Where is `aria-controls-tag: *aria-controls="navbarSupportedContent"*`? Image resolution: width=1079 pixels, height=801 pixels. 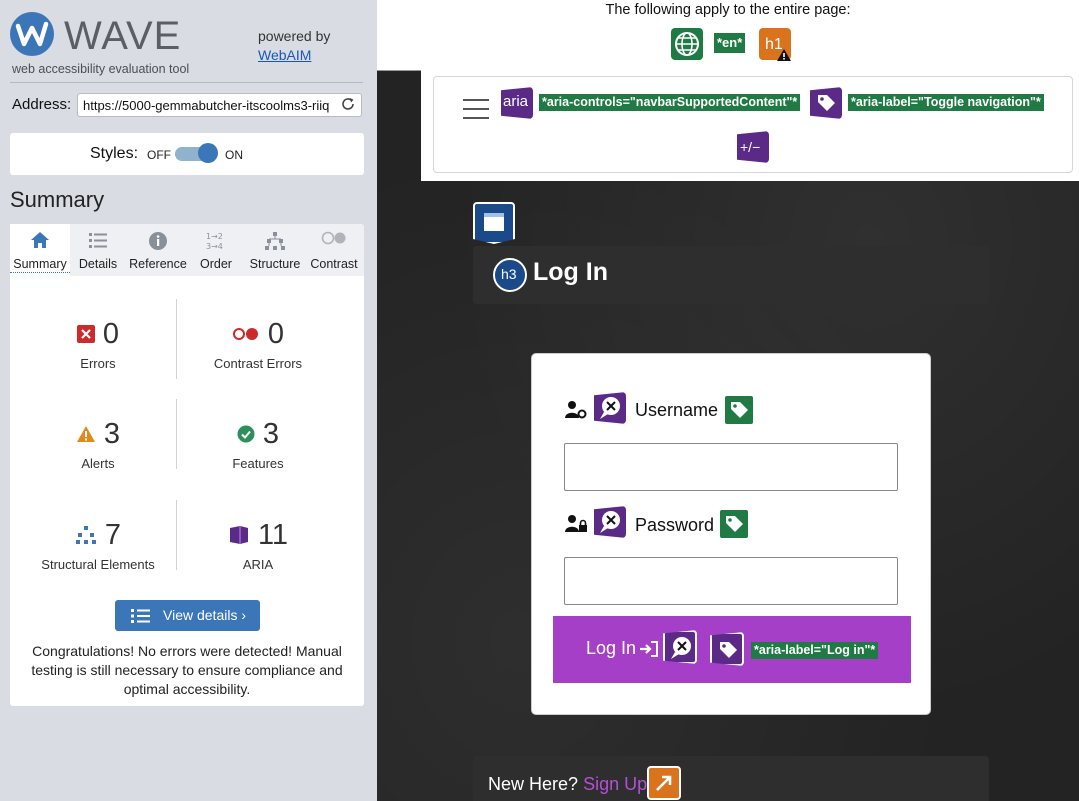
aria-controls-tag: *aria-controls="navbarSupportedContent"* is located at coordinates (670, 102).